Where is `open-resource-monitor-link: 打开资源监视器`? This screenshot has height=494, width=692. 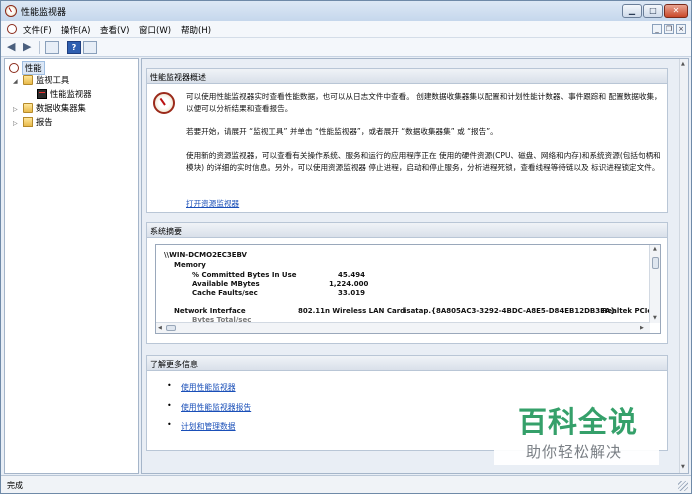
open-resource-monitor-link: 打开资源监视器 is located at coordinates (212, 203).